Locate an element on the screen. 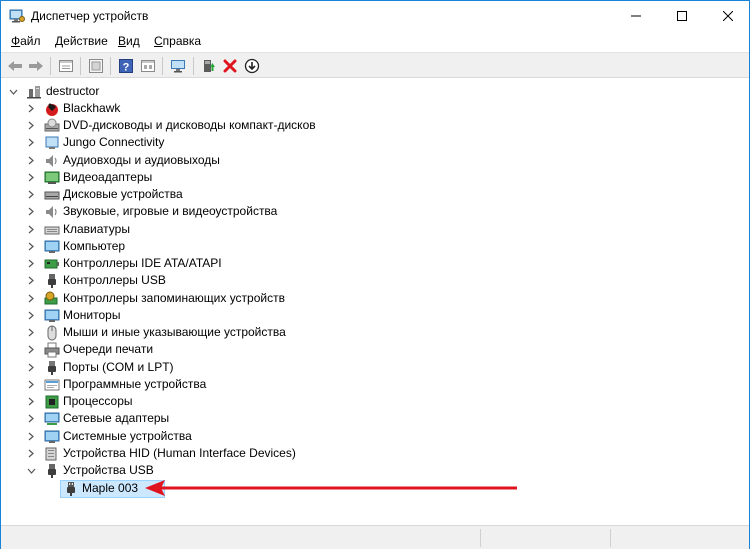 This screenshot has width=750, height=549. storage-controller-icon is located at coordinates (52, 299).